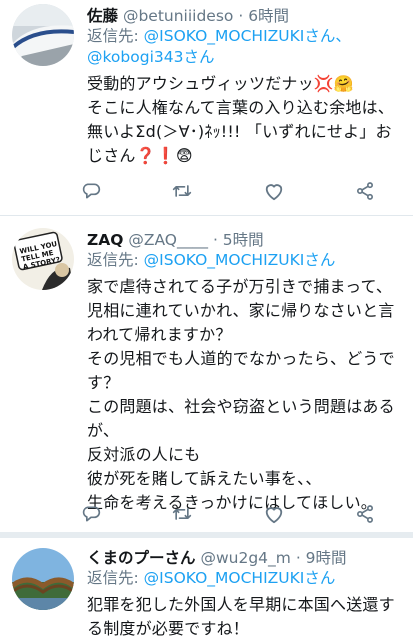 The image size is (413, 641). What do you see at coordinates (247, 36) in the screenshot?
I see `reply-mention: @ISOKO_MOCHIZUKIさん、` at bounding box center [247, 36].